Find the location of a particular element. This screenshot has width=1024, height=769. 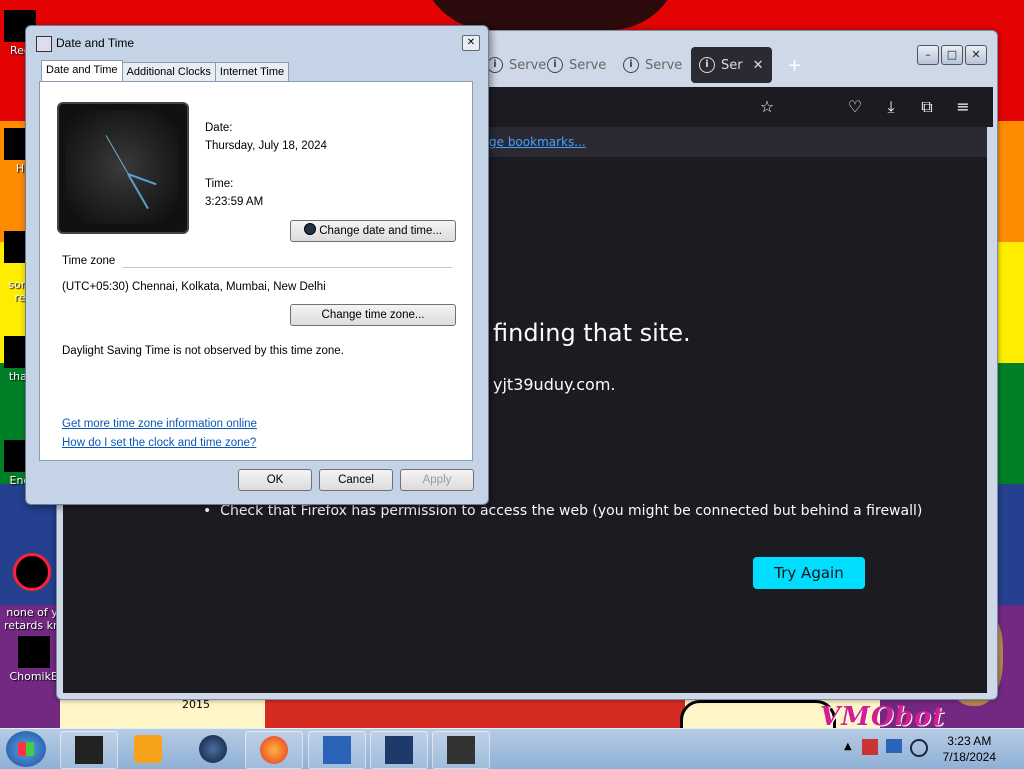

maximize-button: □ is located at coordinates (952, 55).